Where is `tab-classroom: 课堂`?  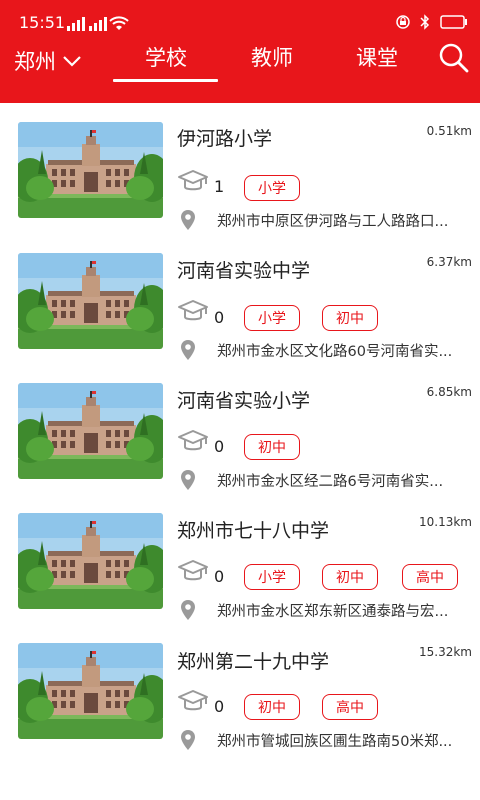
tab-classroom: 课堂 is located at coordinates (377, 57).